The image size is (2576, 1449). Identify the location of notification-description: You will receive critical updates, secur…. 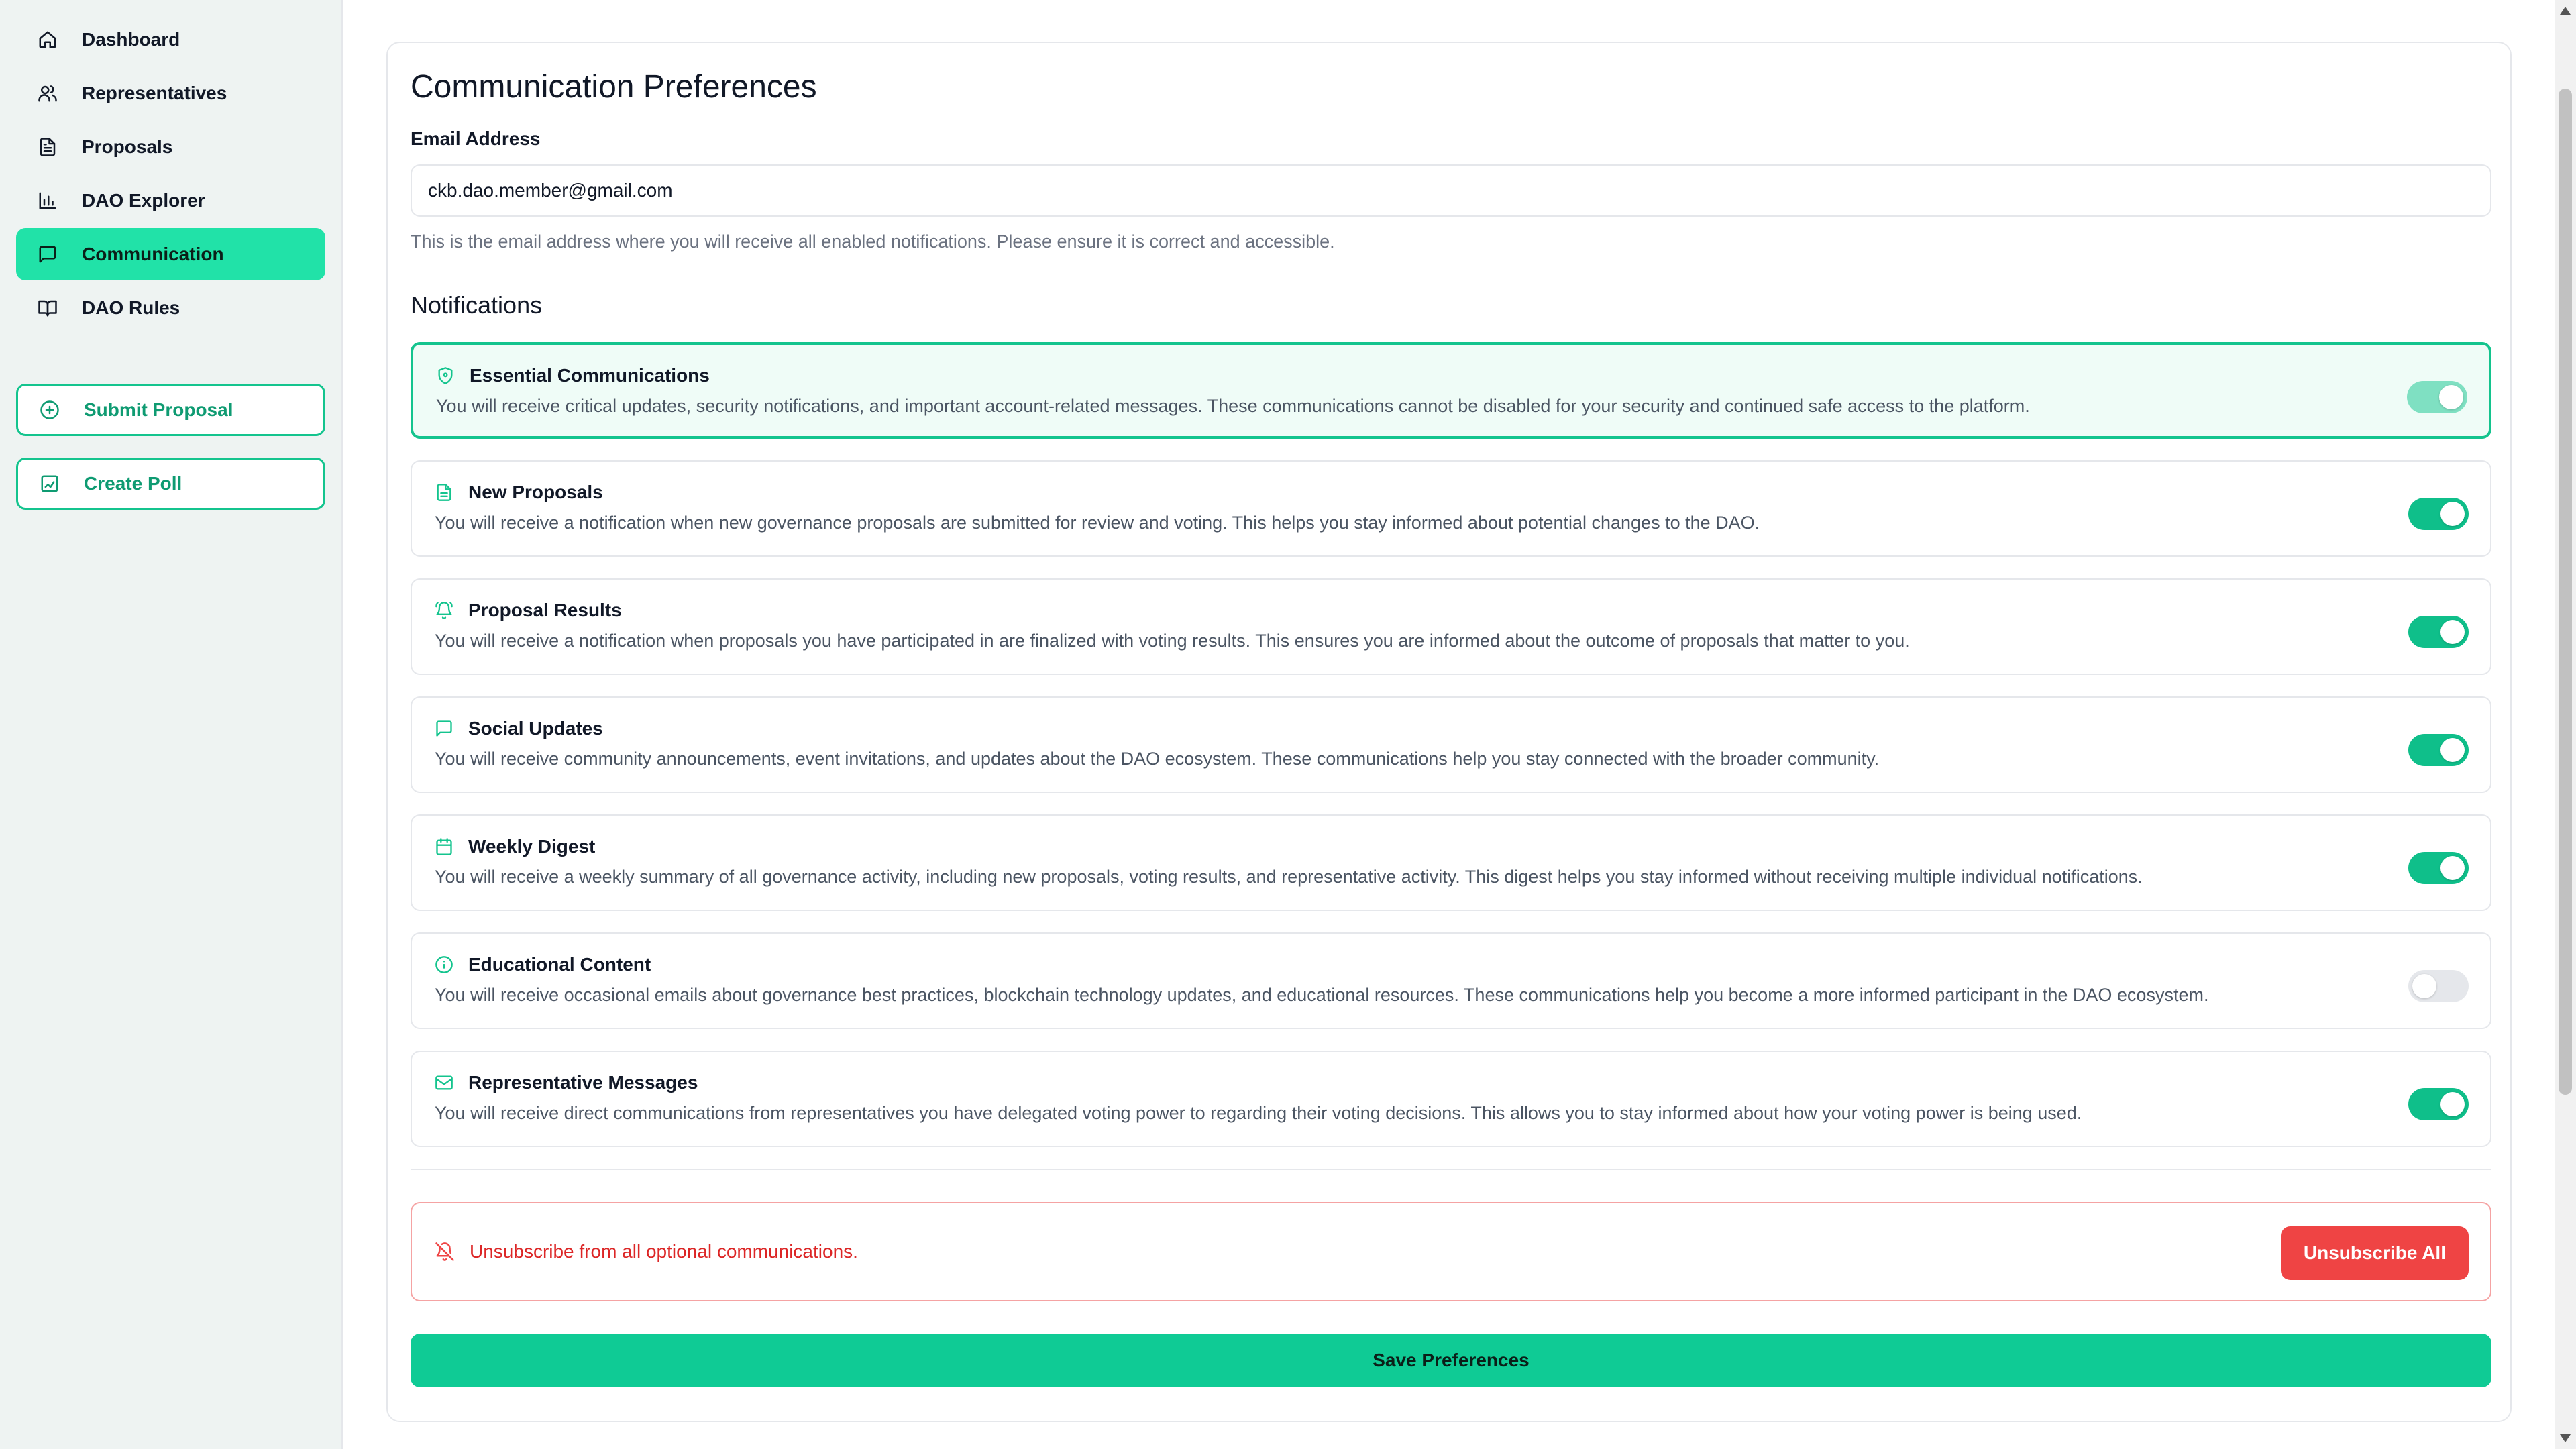
(1233, 406).